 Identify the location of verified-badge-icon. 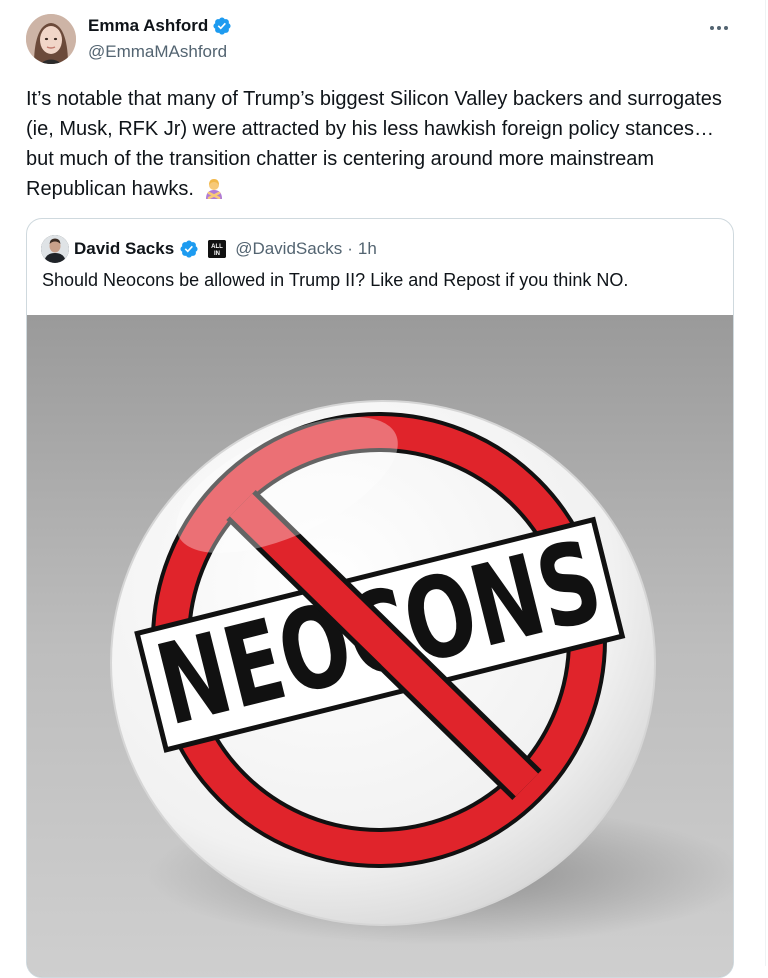
(222, 26).